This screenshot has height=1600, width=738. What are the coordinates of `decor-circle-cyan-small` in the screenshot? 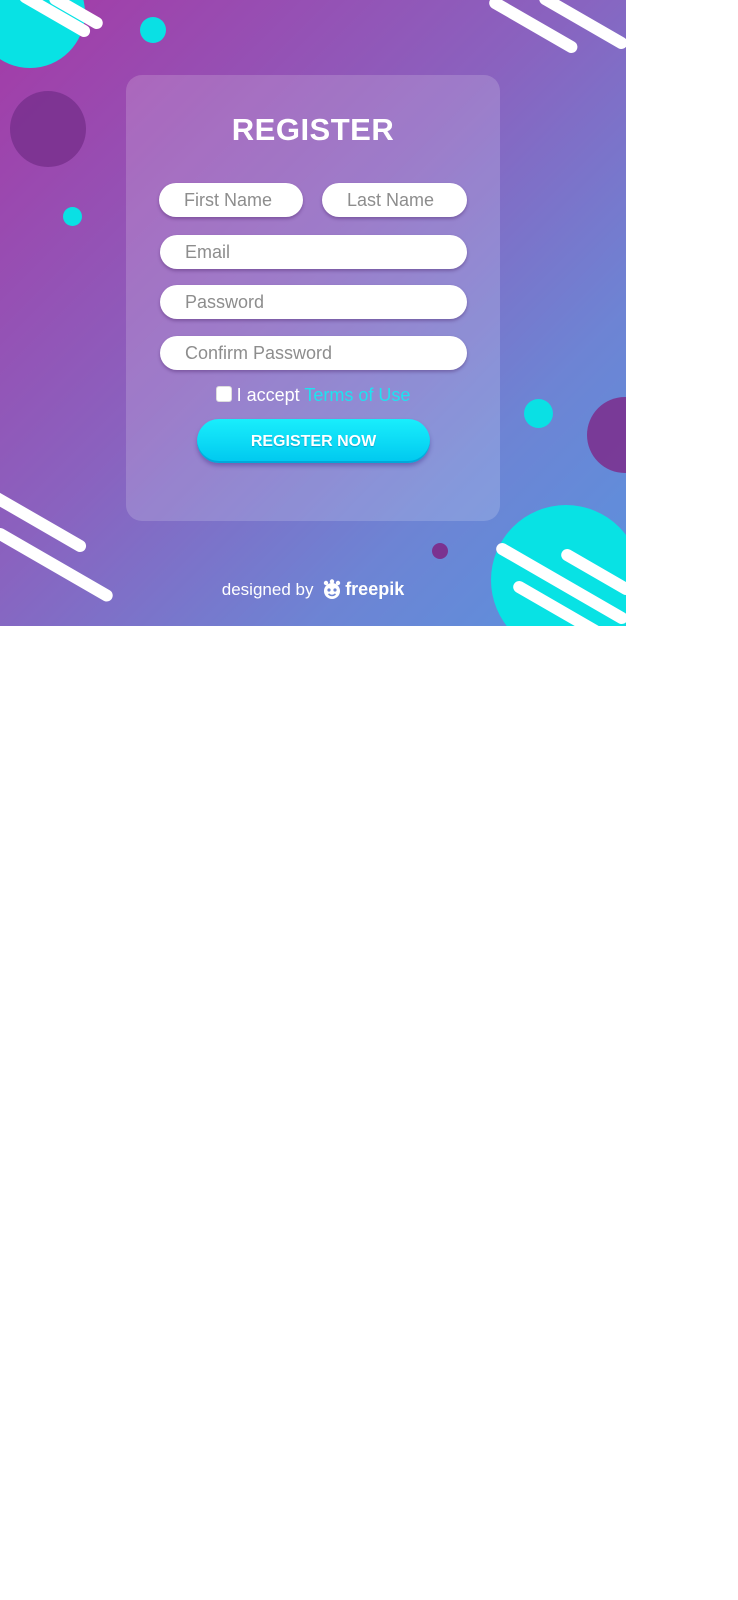 It's located at (153, 30).